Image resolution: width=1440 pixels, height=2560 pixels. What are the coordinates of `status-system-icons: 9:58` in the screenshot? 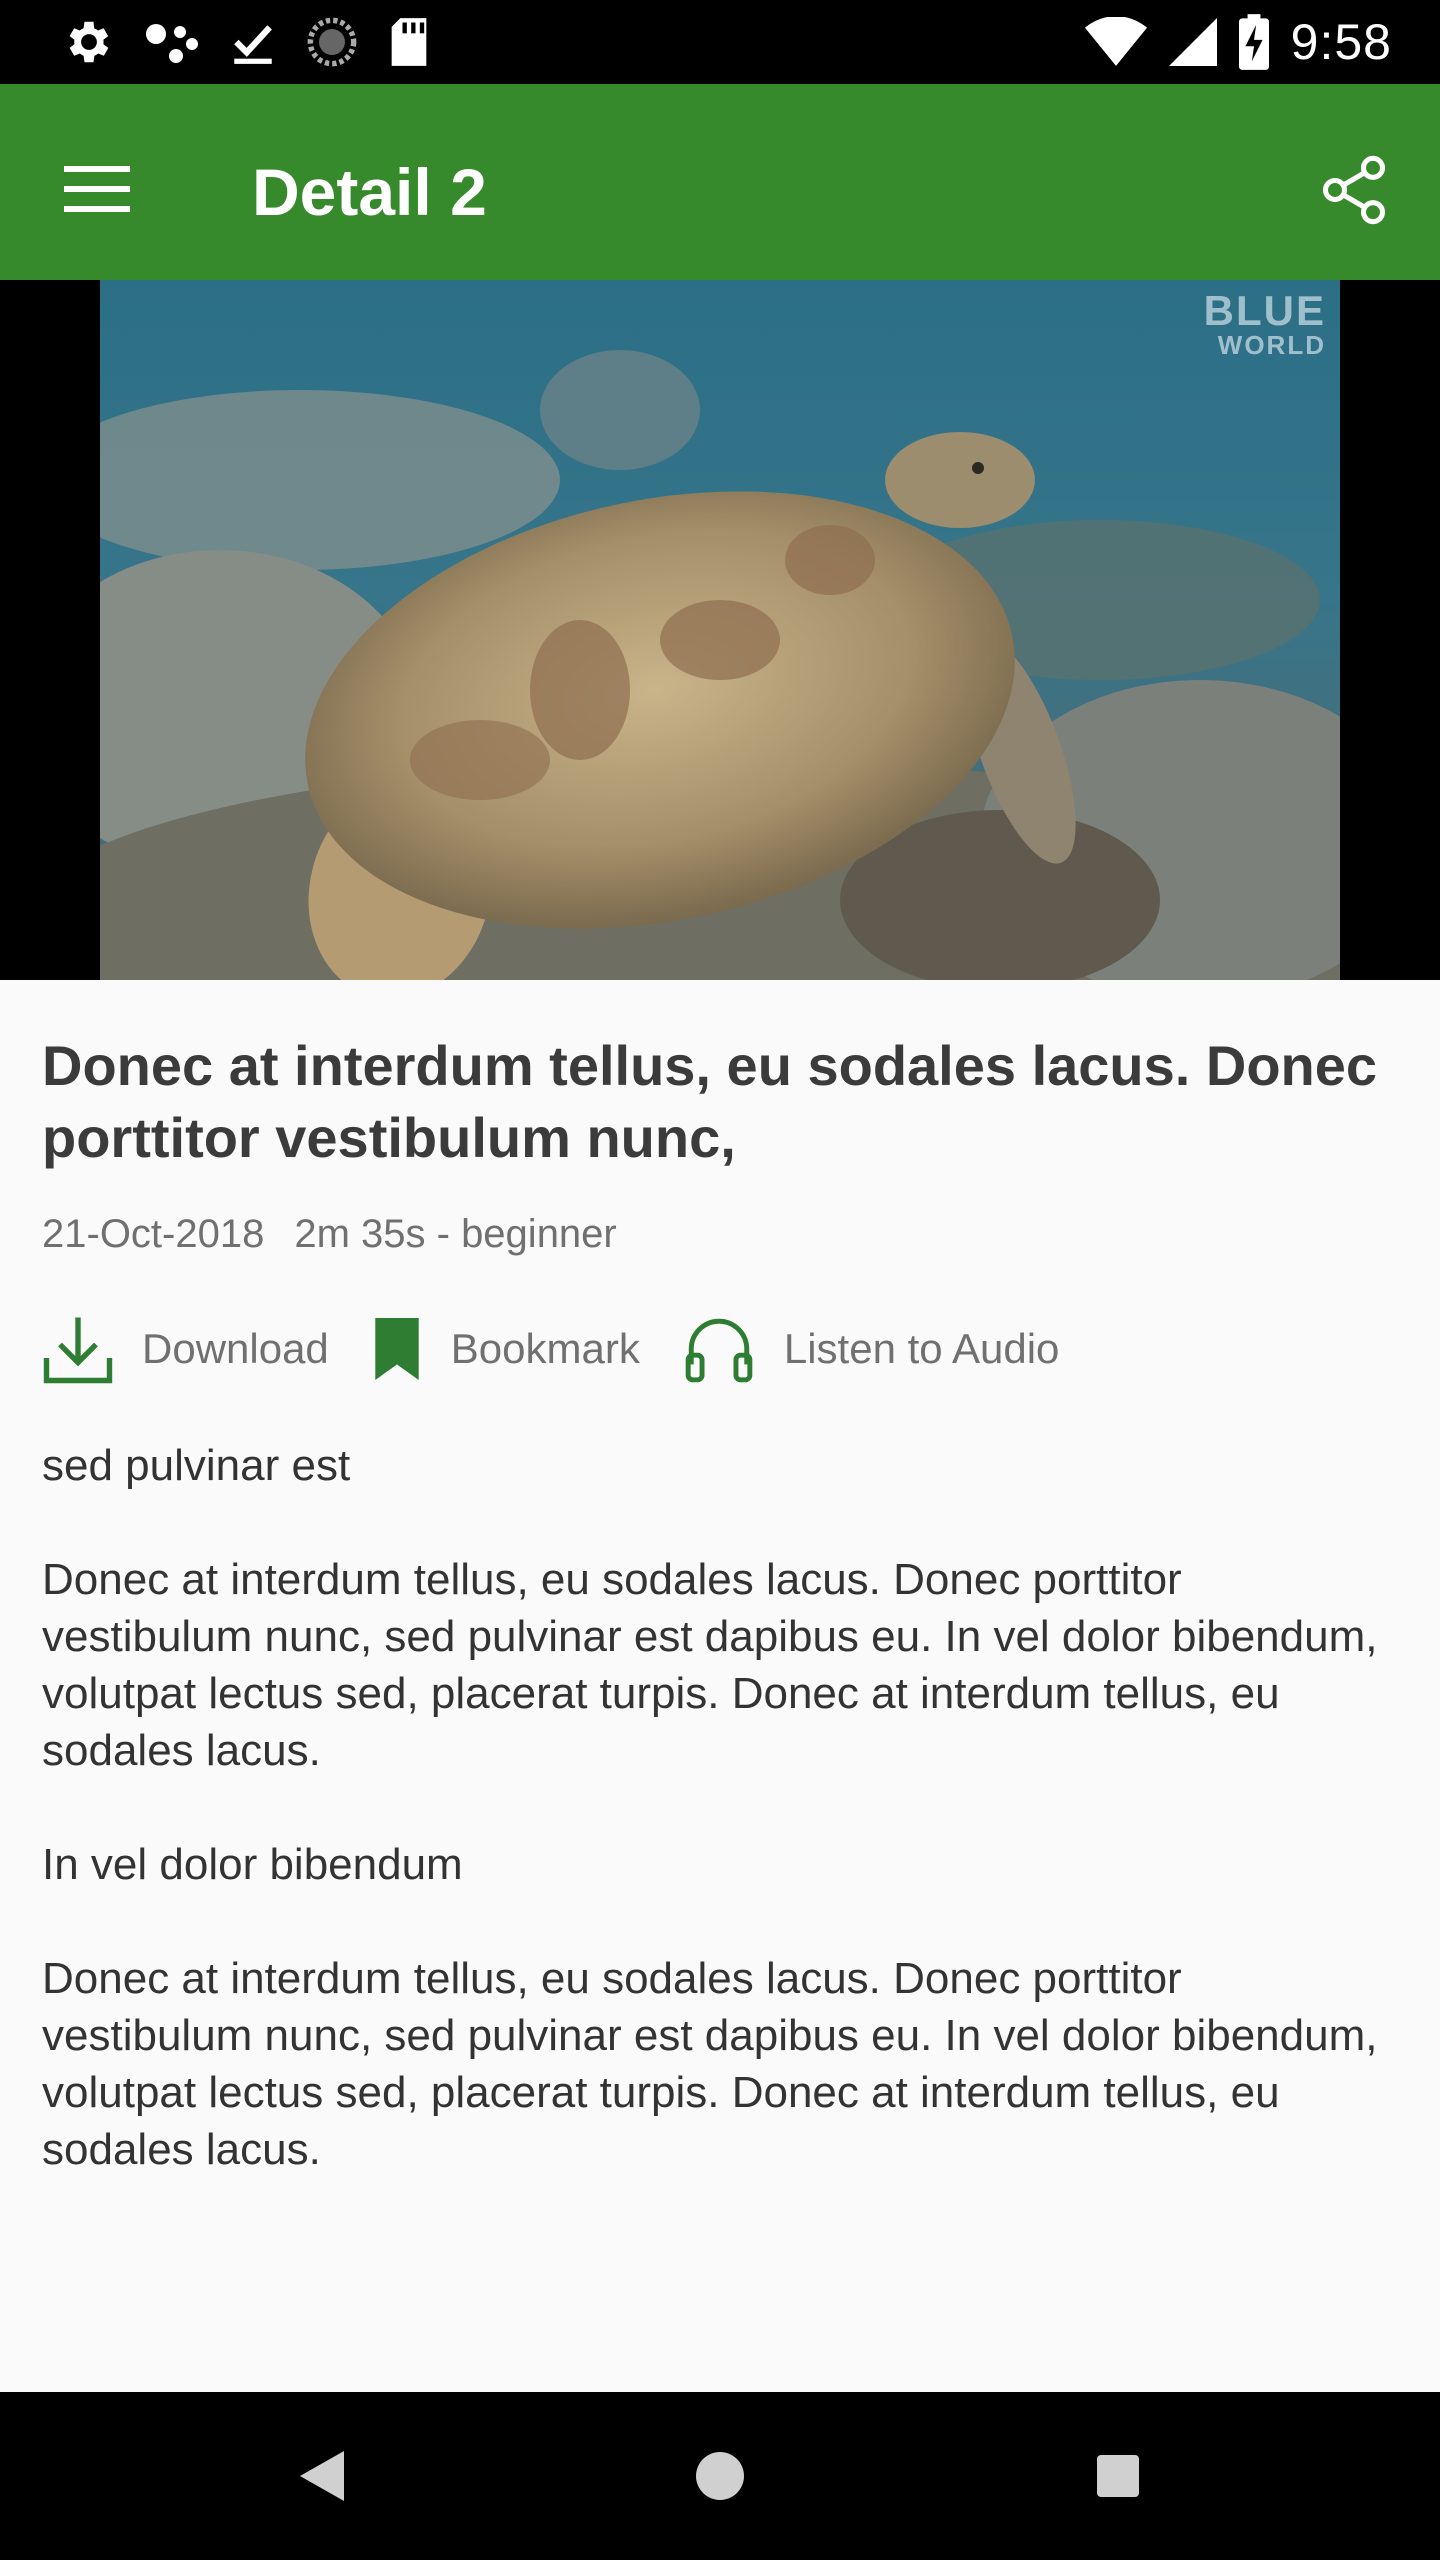 It's located at (1238, 42).